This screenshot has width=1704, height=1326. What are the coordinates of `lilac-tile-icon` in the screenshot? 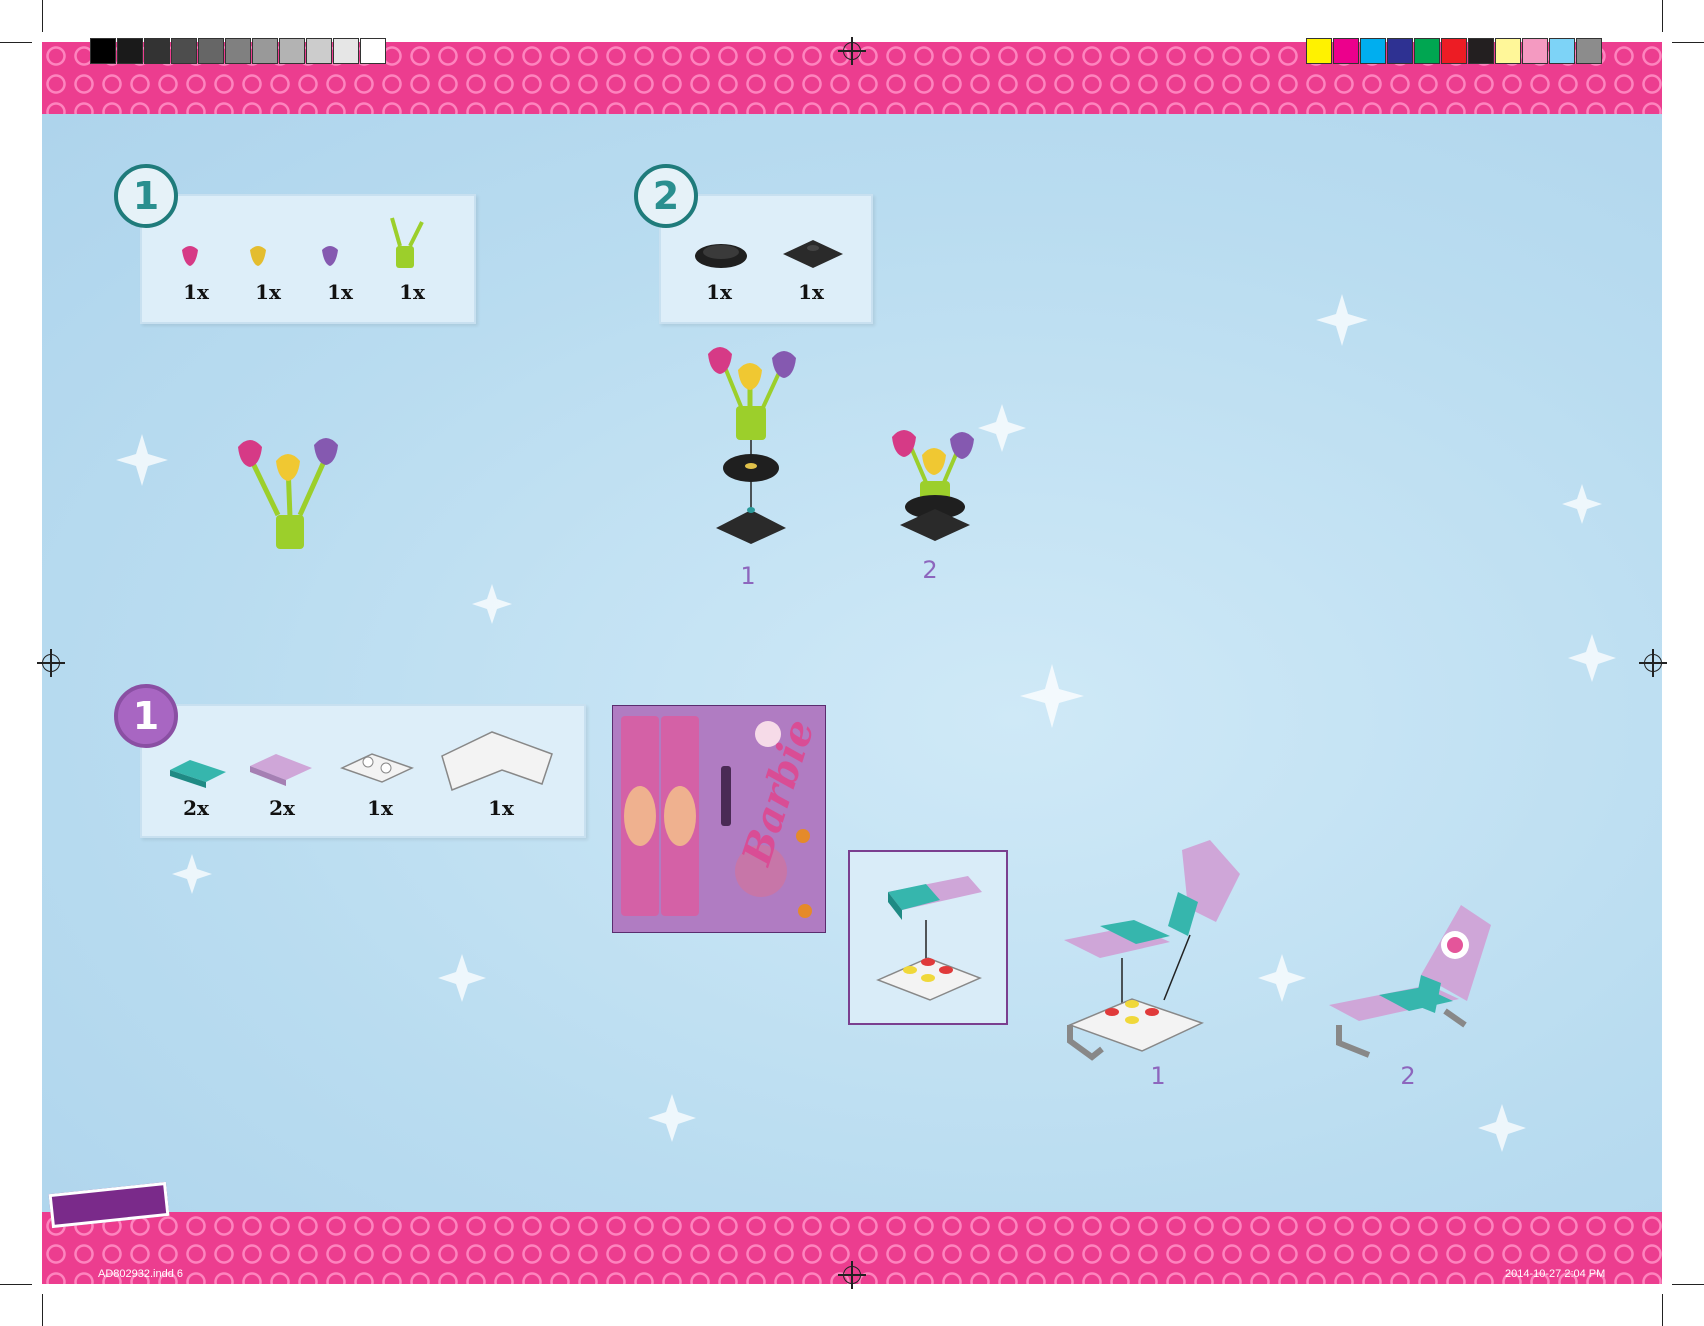 It's located at (281, 770).